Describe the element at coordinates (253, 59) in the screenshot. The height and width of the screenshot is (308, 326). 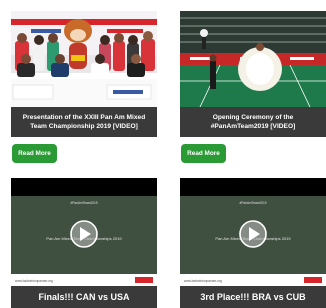
I see `opening-ceremony-photo` at that location.